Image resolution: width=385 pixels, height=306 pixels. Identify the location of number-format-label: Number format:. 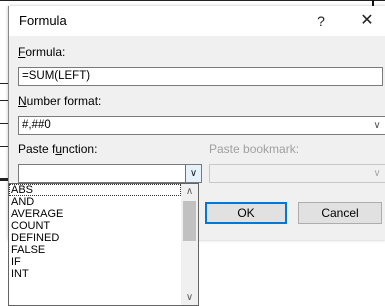
(60, 101).